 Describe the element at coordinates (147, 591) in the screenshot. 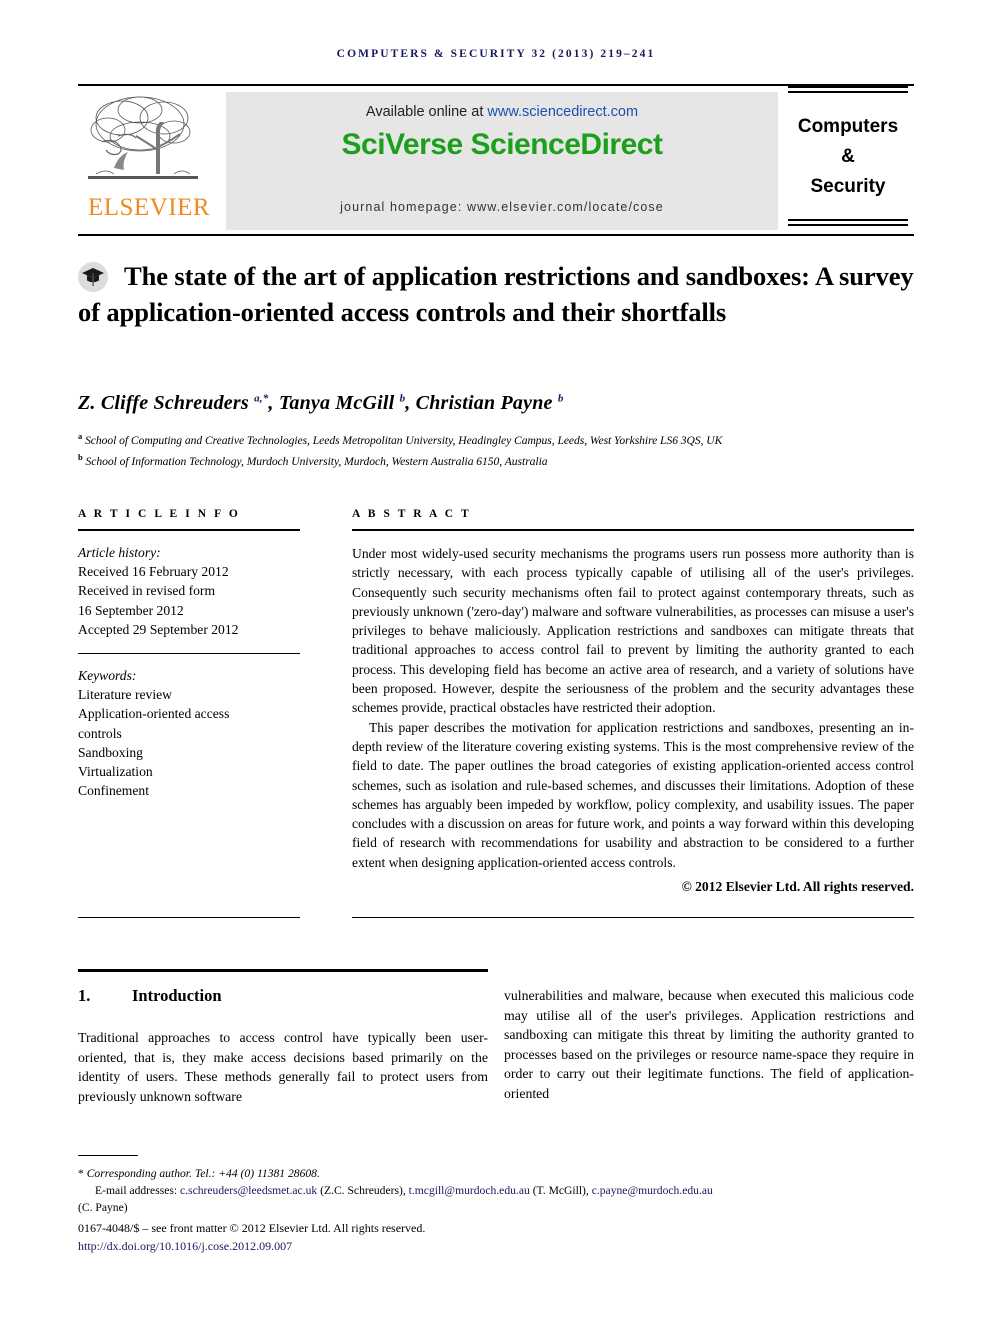

I see `history-item: Received in revised form` at that location.